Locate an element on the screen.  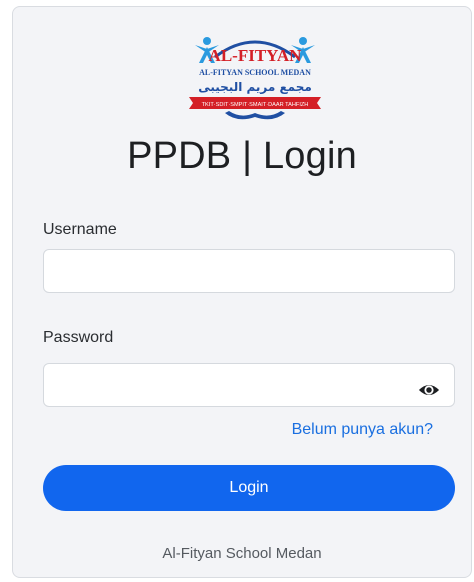
signup-link: Belum punya akun? is located at coordinates (362, 430).